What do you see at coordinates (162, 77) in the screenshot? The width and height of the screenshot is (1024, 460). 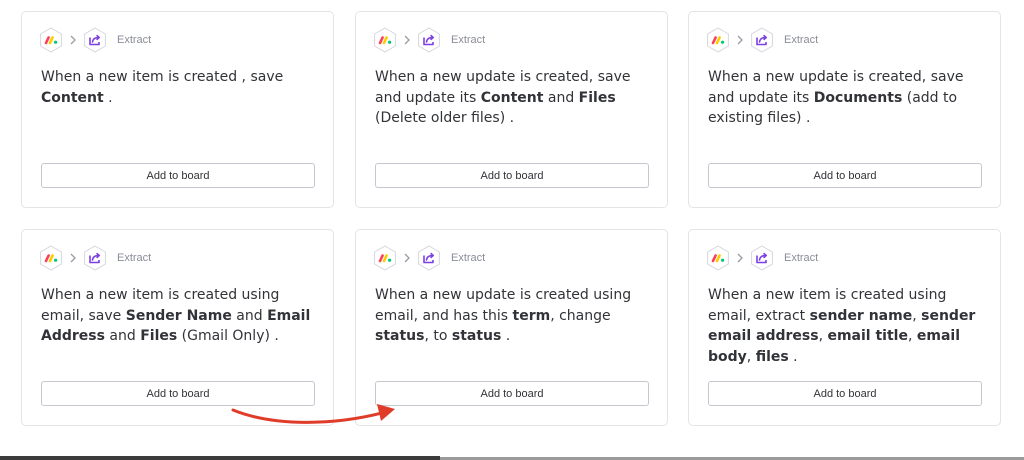 I see `description-text: When a new item is created , save` at bounding box center [162, 77].